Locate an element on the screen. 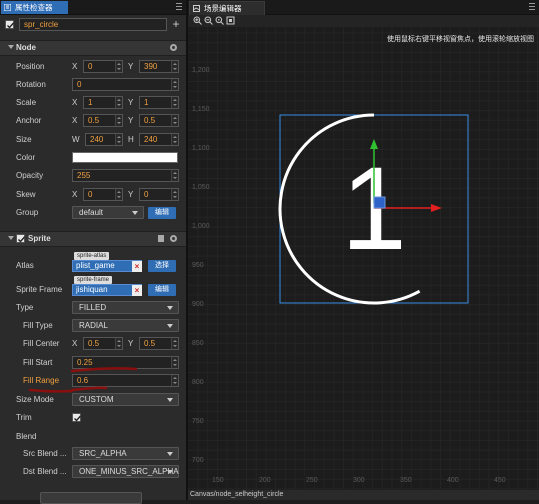 Image resolution: width=539 pixels, height=504 pixels. x-tick-label: 350 is located at coordinates (406, 480).